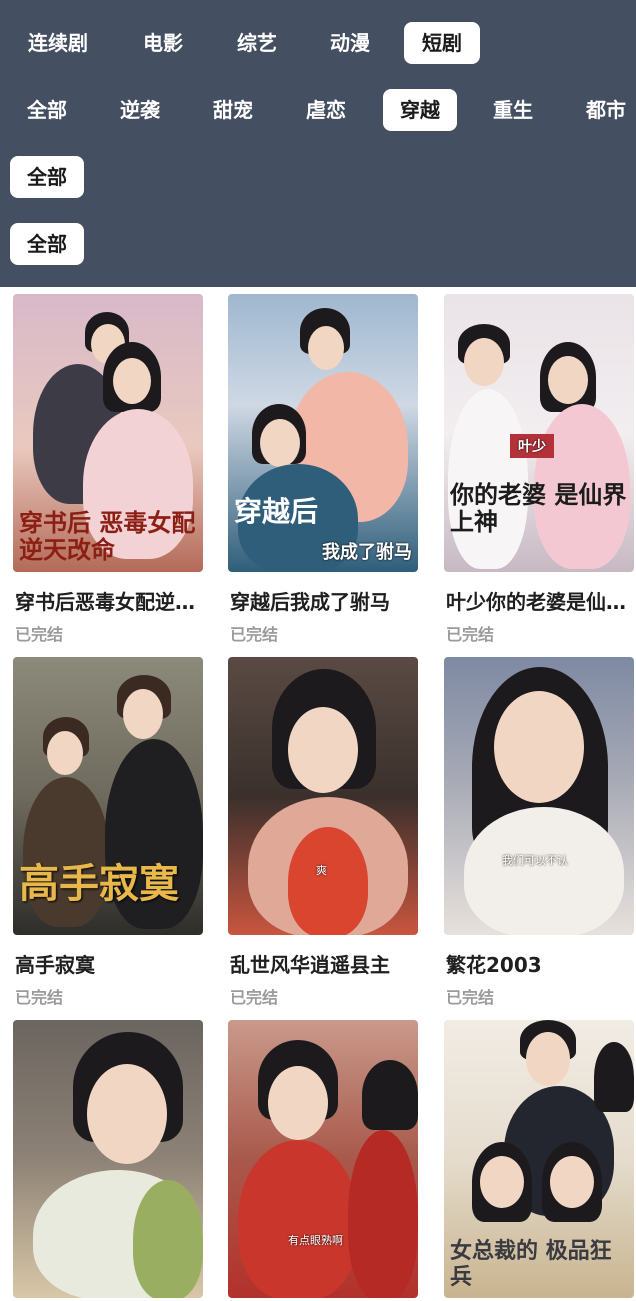 This screenshot has height=1301, width=636. Describe the element at coordinates (323, 433) in the screenshot. I see `show-poster: 穿越后 我成了驸马` at that location.